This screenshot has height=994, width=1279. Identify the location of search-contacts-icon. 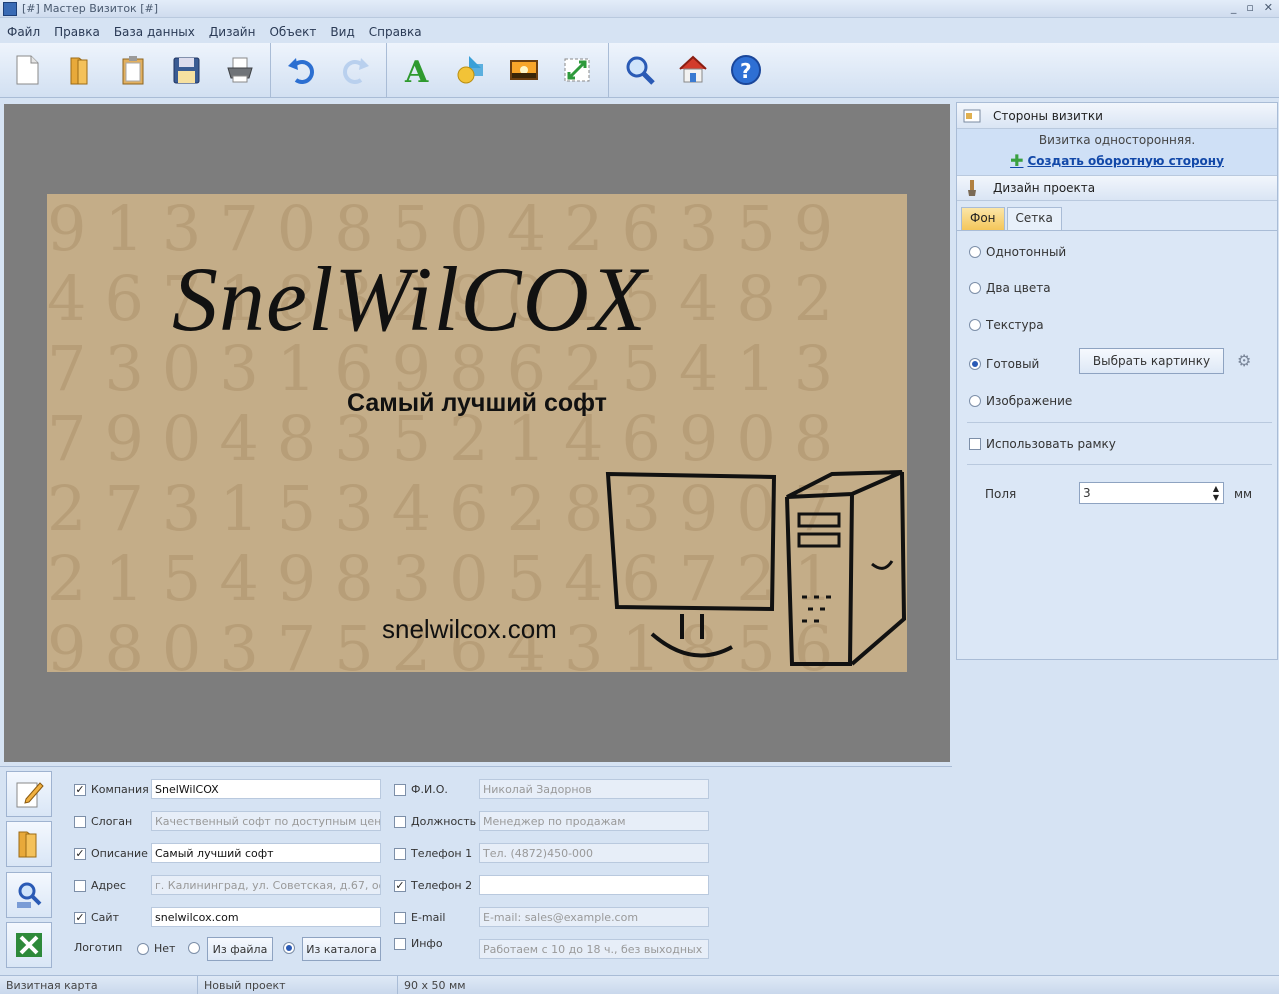
(29, 895).